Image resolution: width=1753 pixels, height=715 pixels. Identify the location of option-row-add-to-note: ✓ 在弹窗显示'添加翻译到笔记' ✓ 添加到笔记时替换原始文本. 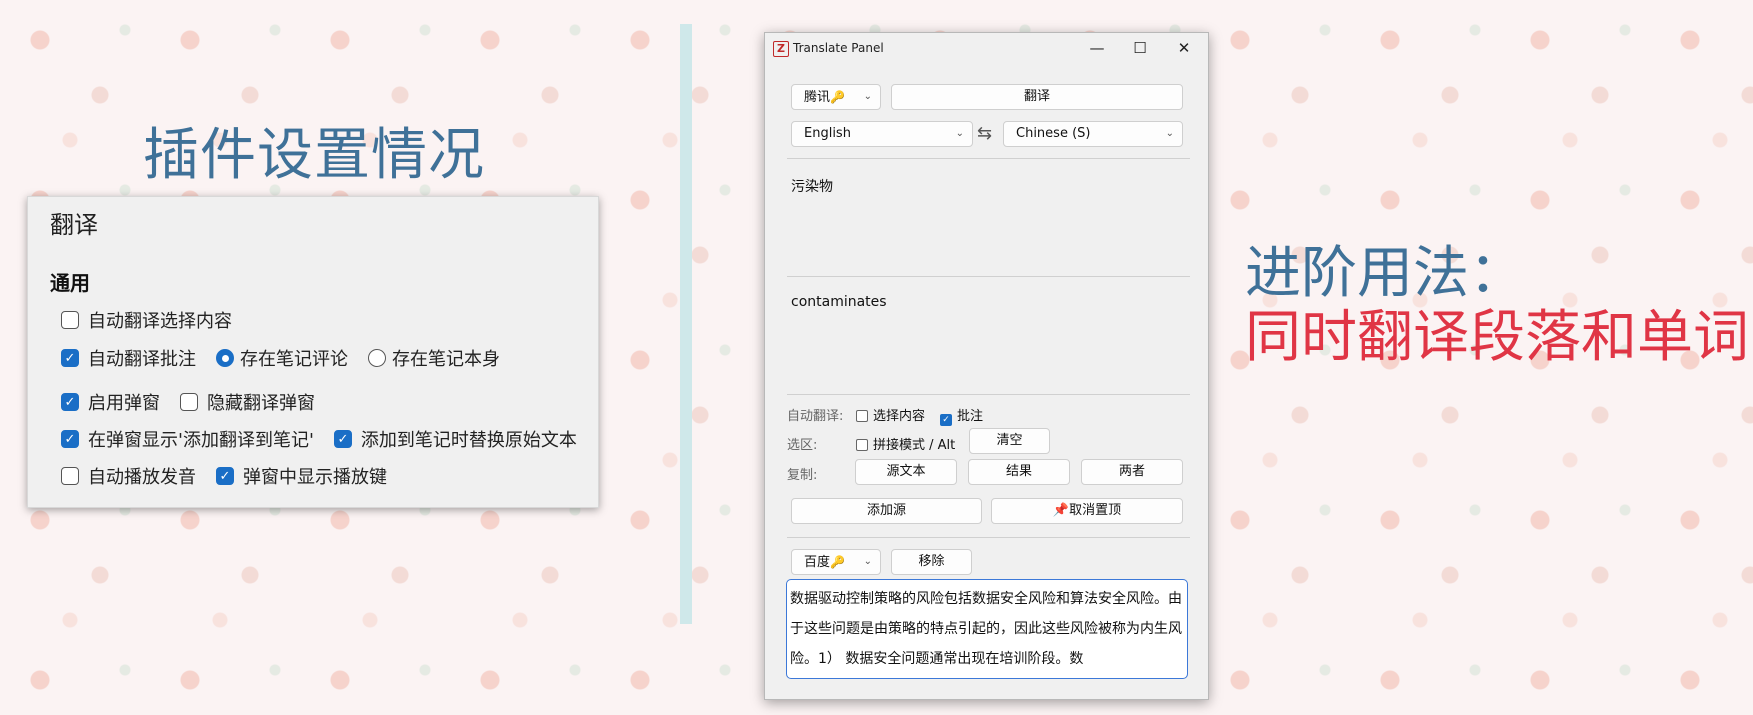
(319, 439).